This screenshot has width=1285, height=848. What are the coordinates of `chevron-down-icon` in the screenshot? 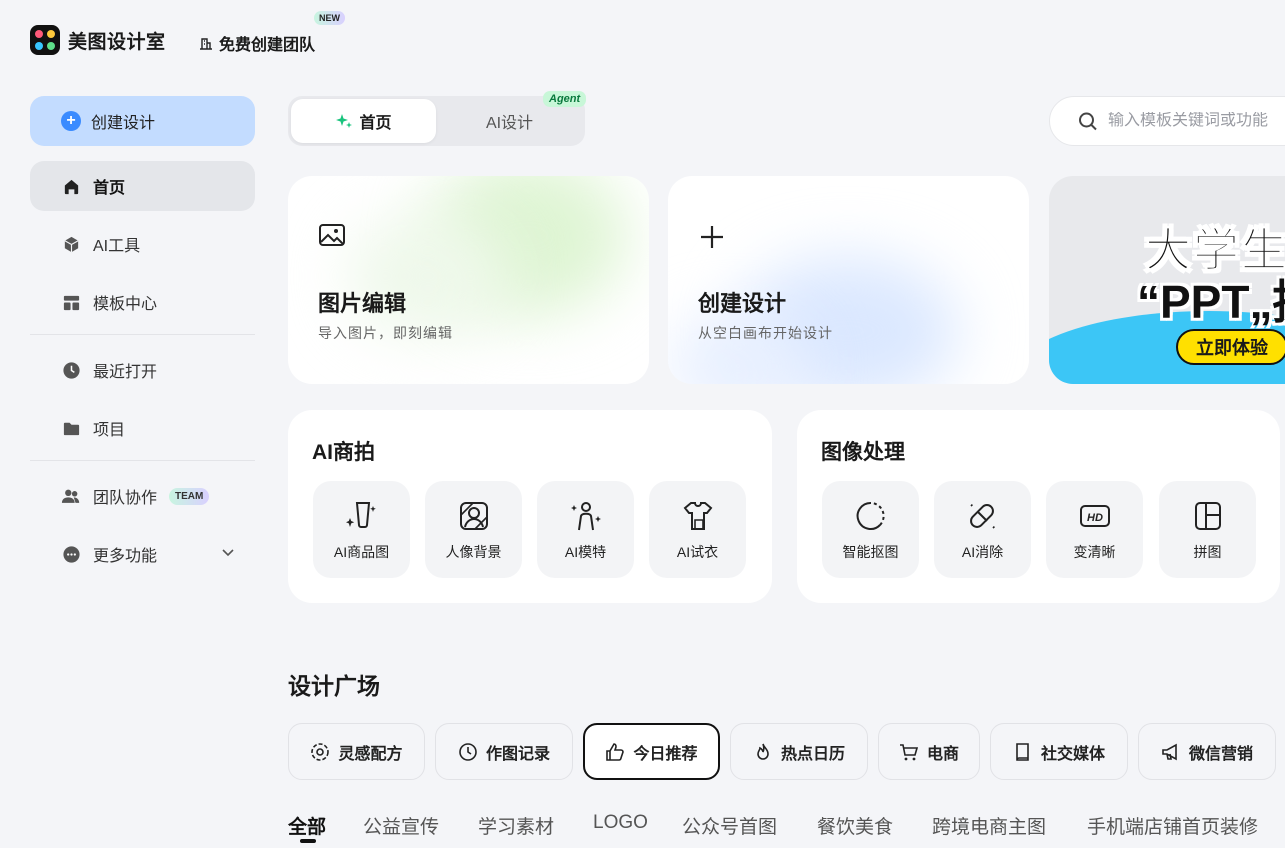 It's located at (228, 554).